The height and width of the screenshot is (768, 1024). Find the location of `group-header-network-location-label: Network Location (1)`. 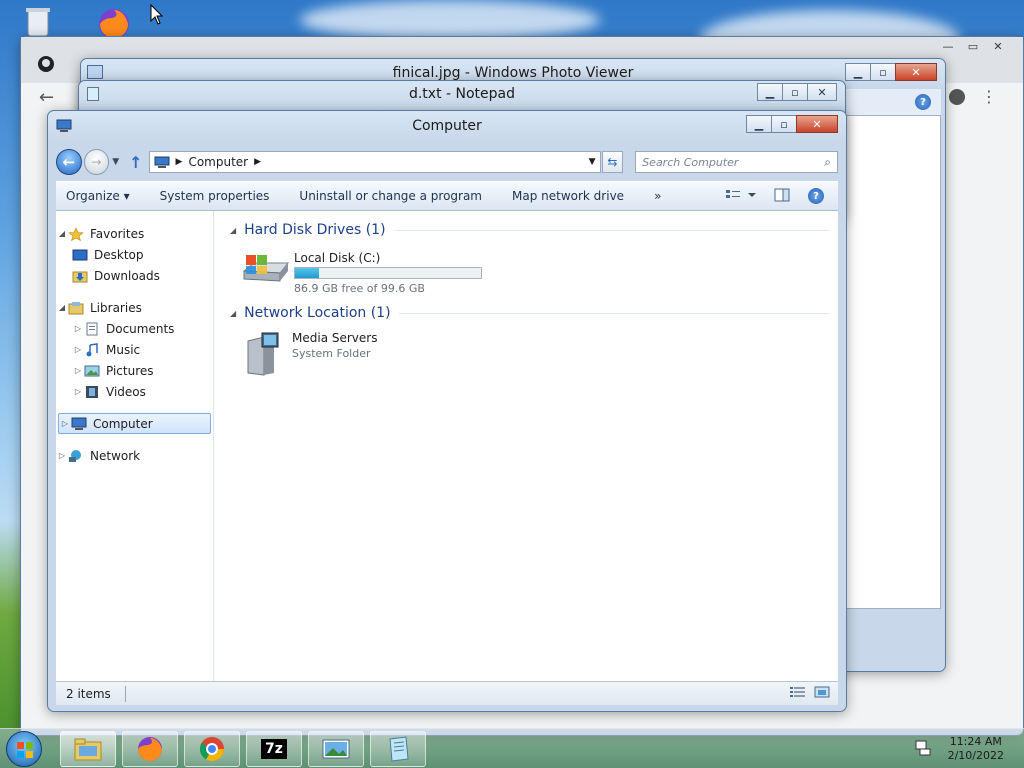

group-header-network-location-label: Network Location (1) is located at coordinates (317, 313).